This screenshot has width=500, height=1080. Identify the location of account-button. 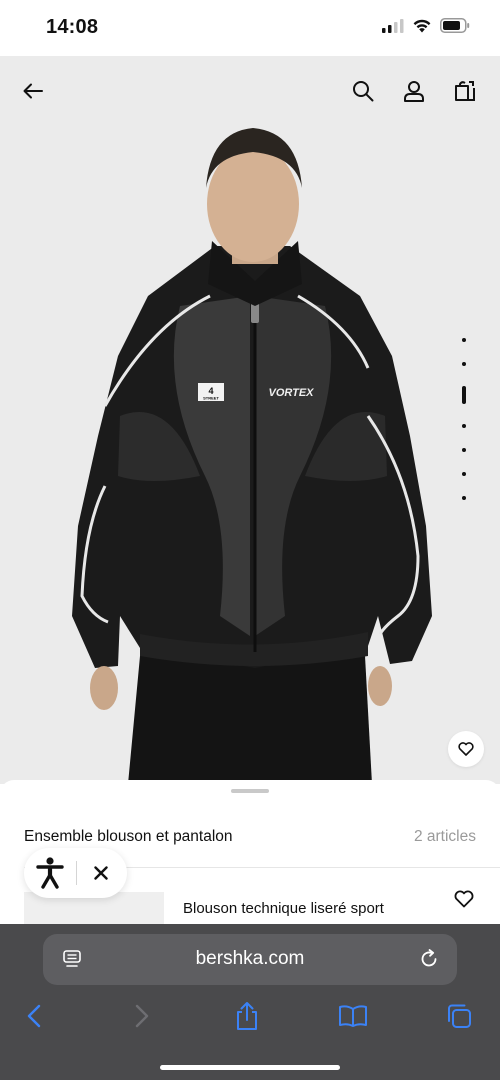
(414, 91).